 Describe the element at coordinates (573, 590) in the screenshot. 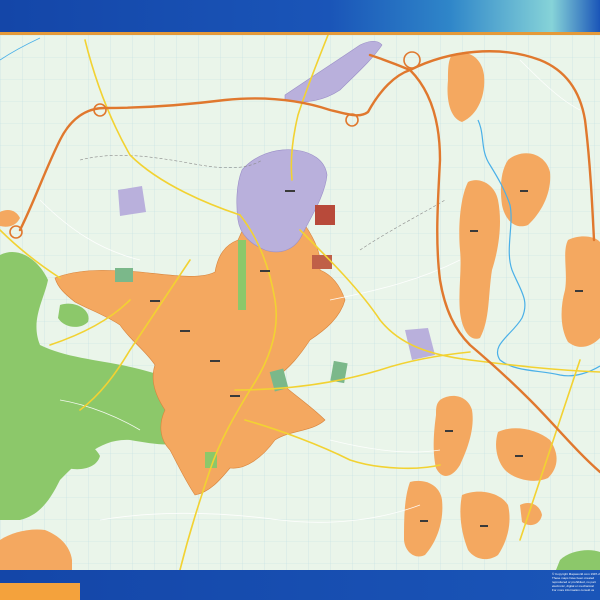

I see `copyright-line: For more information consult us` at that location.